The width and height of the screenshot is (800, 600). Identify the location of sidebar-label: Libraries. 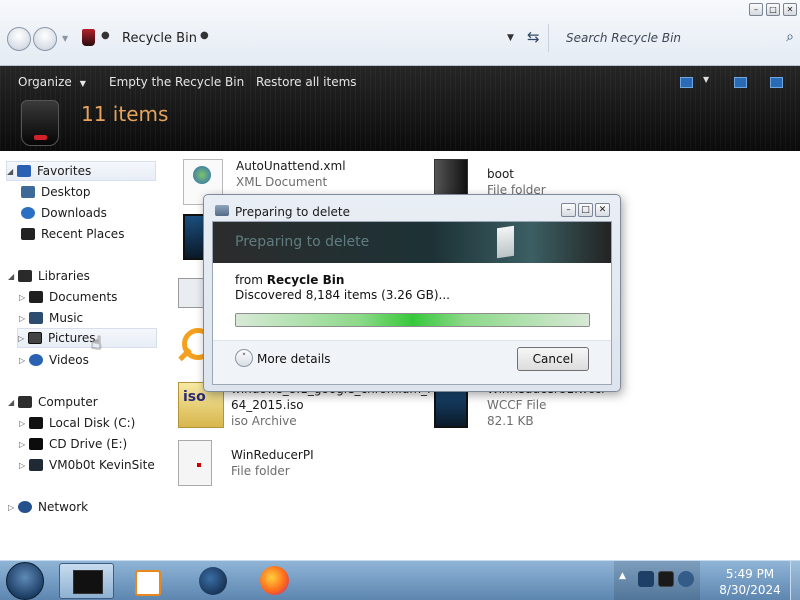
(64, 276).